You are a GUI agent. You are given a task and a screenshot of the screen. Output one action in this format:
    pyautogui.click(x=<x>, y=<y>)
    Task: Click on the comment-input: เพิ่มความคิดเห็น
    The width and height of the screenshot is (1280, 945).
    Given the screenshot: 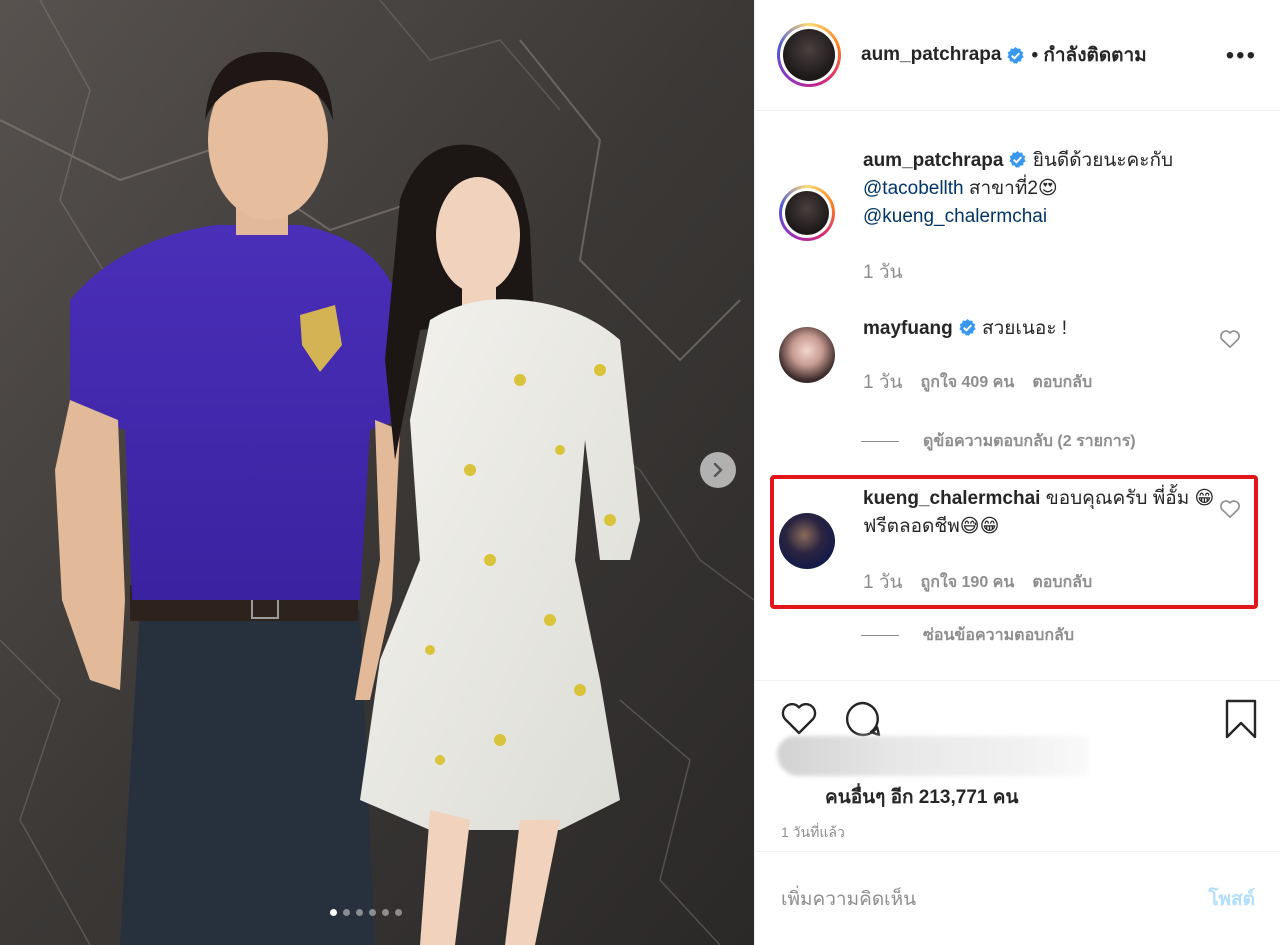 What is the action you would take?
    pyautogui.click(x=994, y=899)
    